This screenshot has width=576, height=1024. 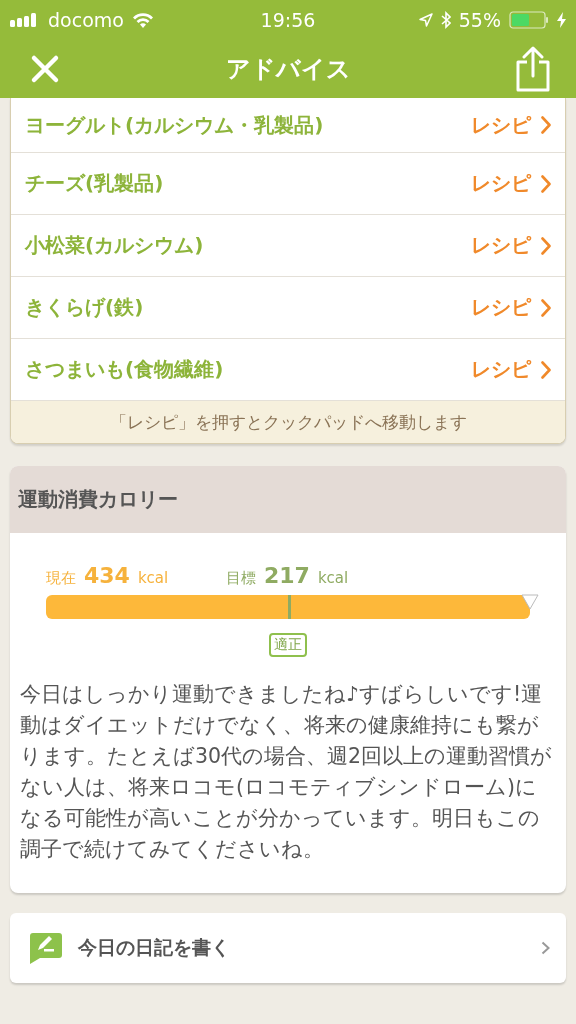 I want to click on target-marker, so click(x=289, y=607).